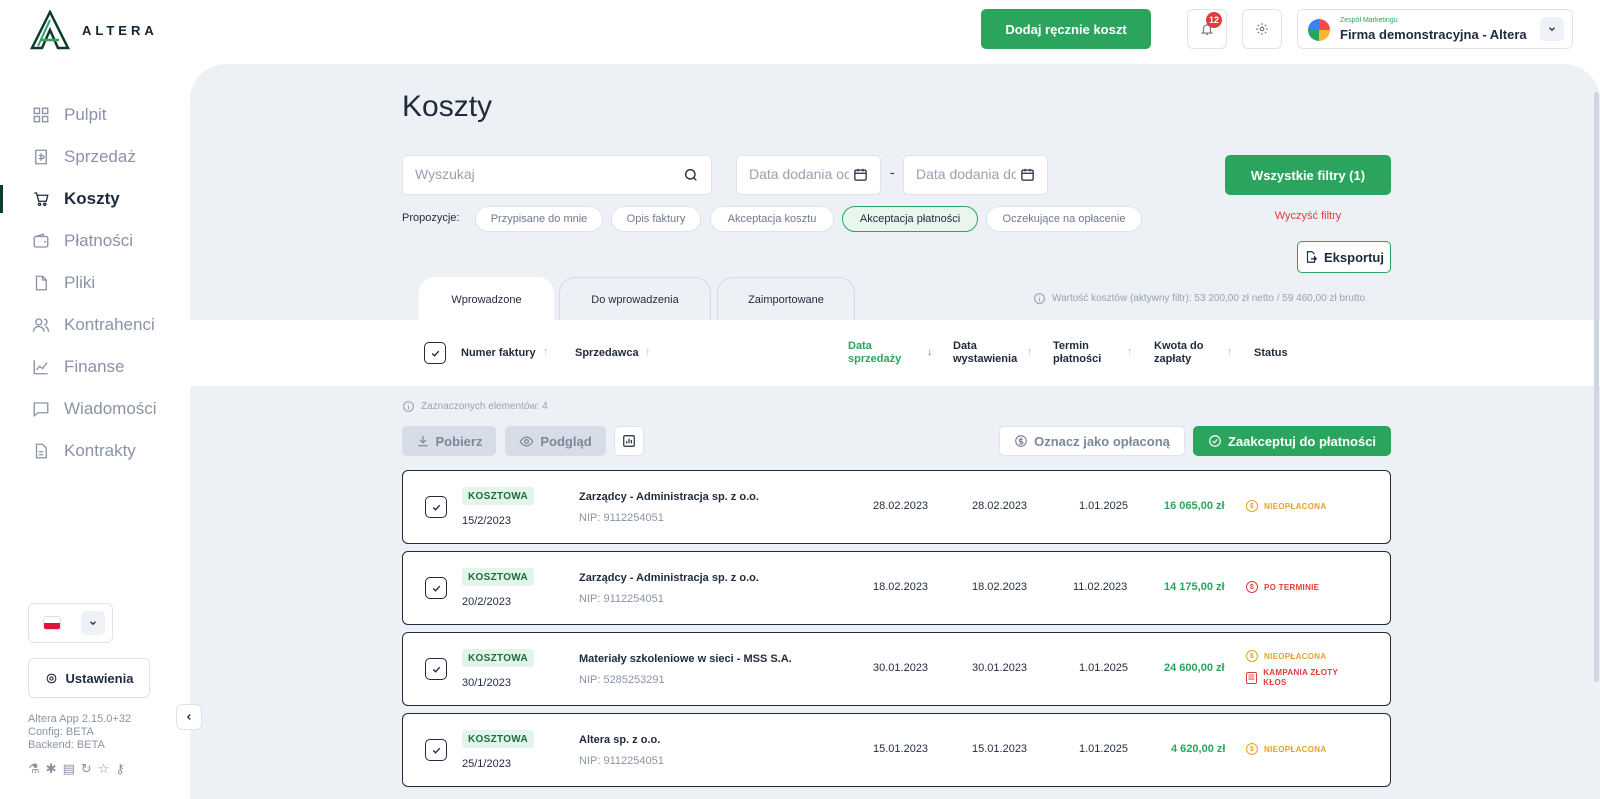 The image size is (1600, 799). Describe the element at coordinates (95, 325) in the screenshot. I see `sidebar-item-kontrahenci: Kontrahenci` at that location.